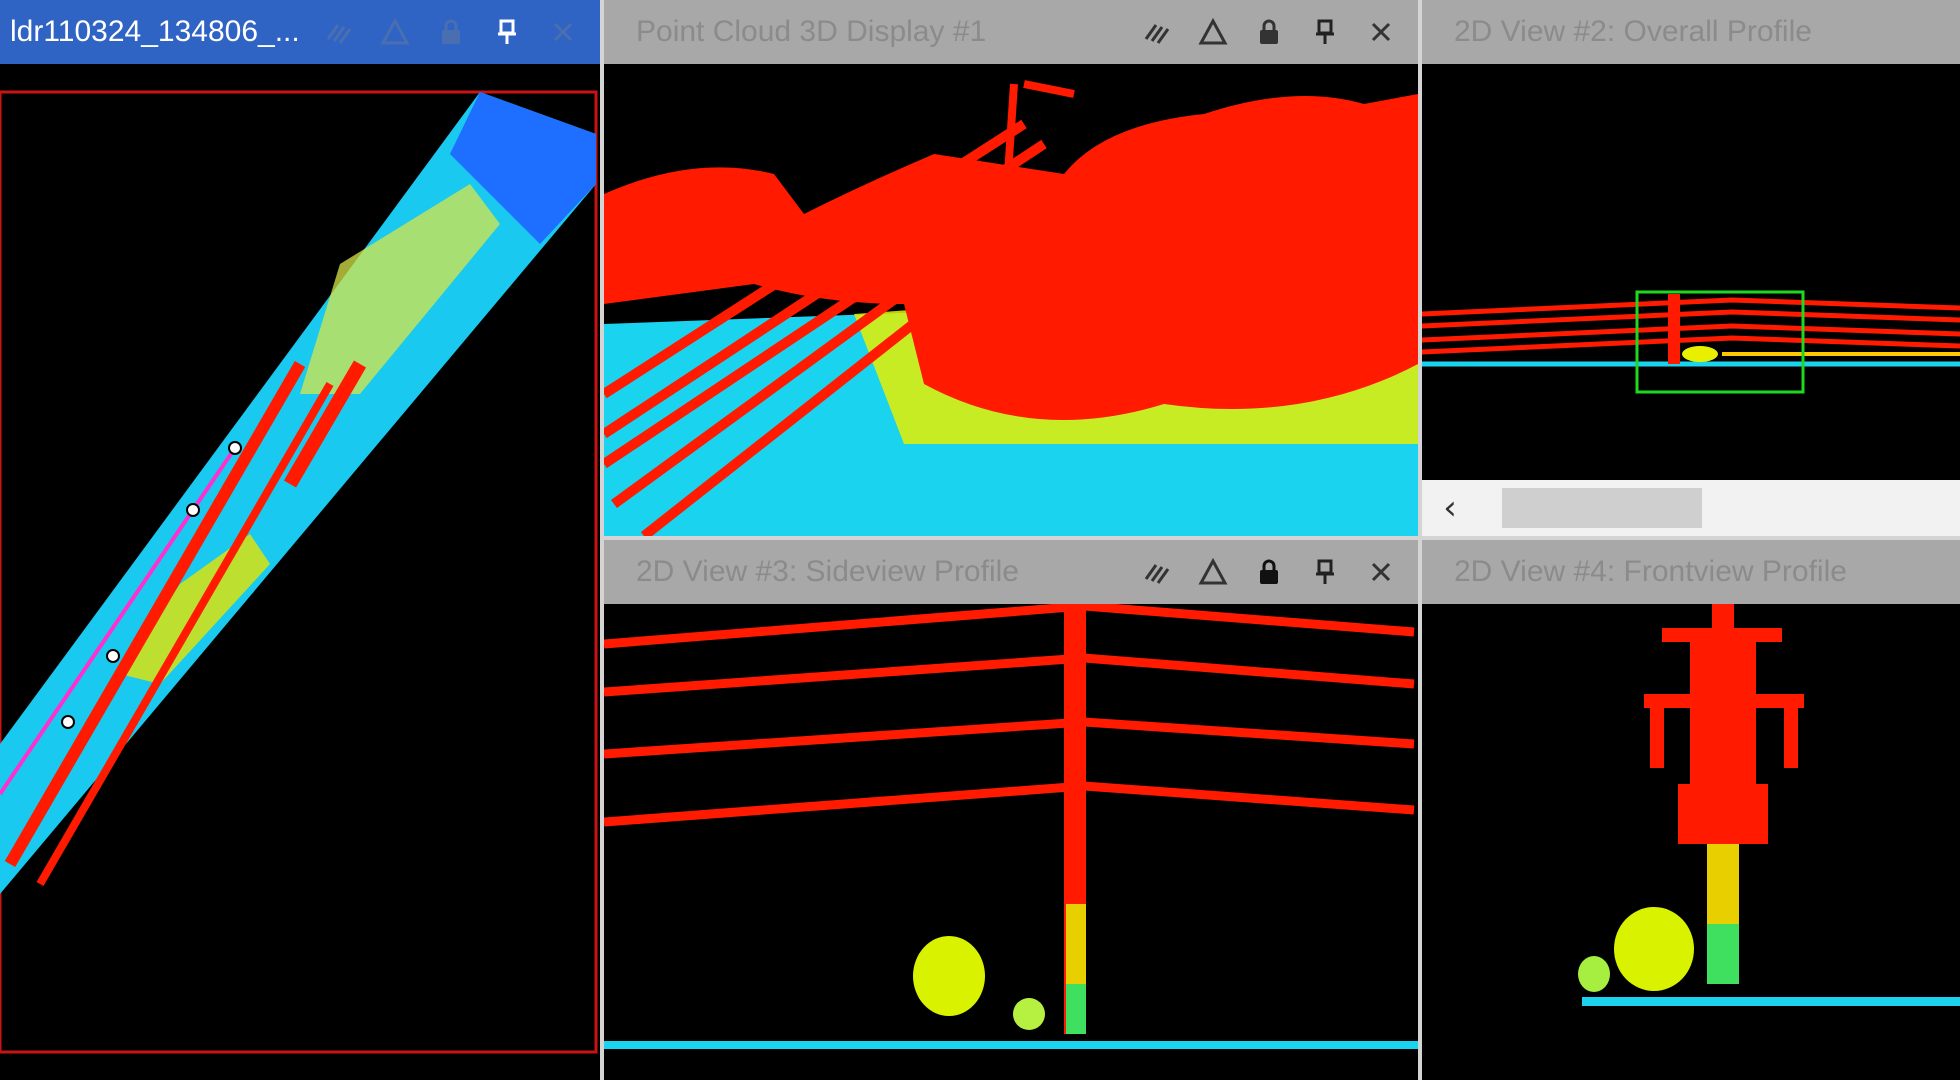 This screenshot has height=1080, width=1960. I want to click on frontview-profile-canvas, so click(1691, 842).